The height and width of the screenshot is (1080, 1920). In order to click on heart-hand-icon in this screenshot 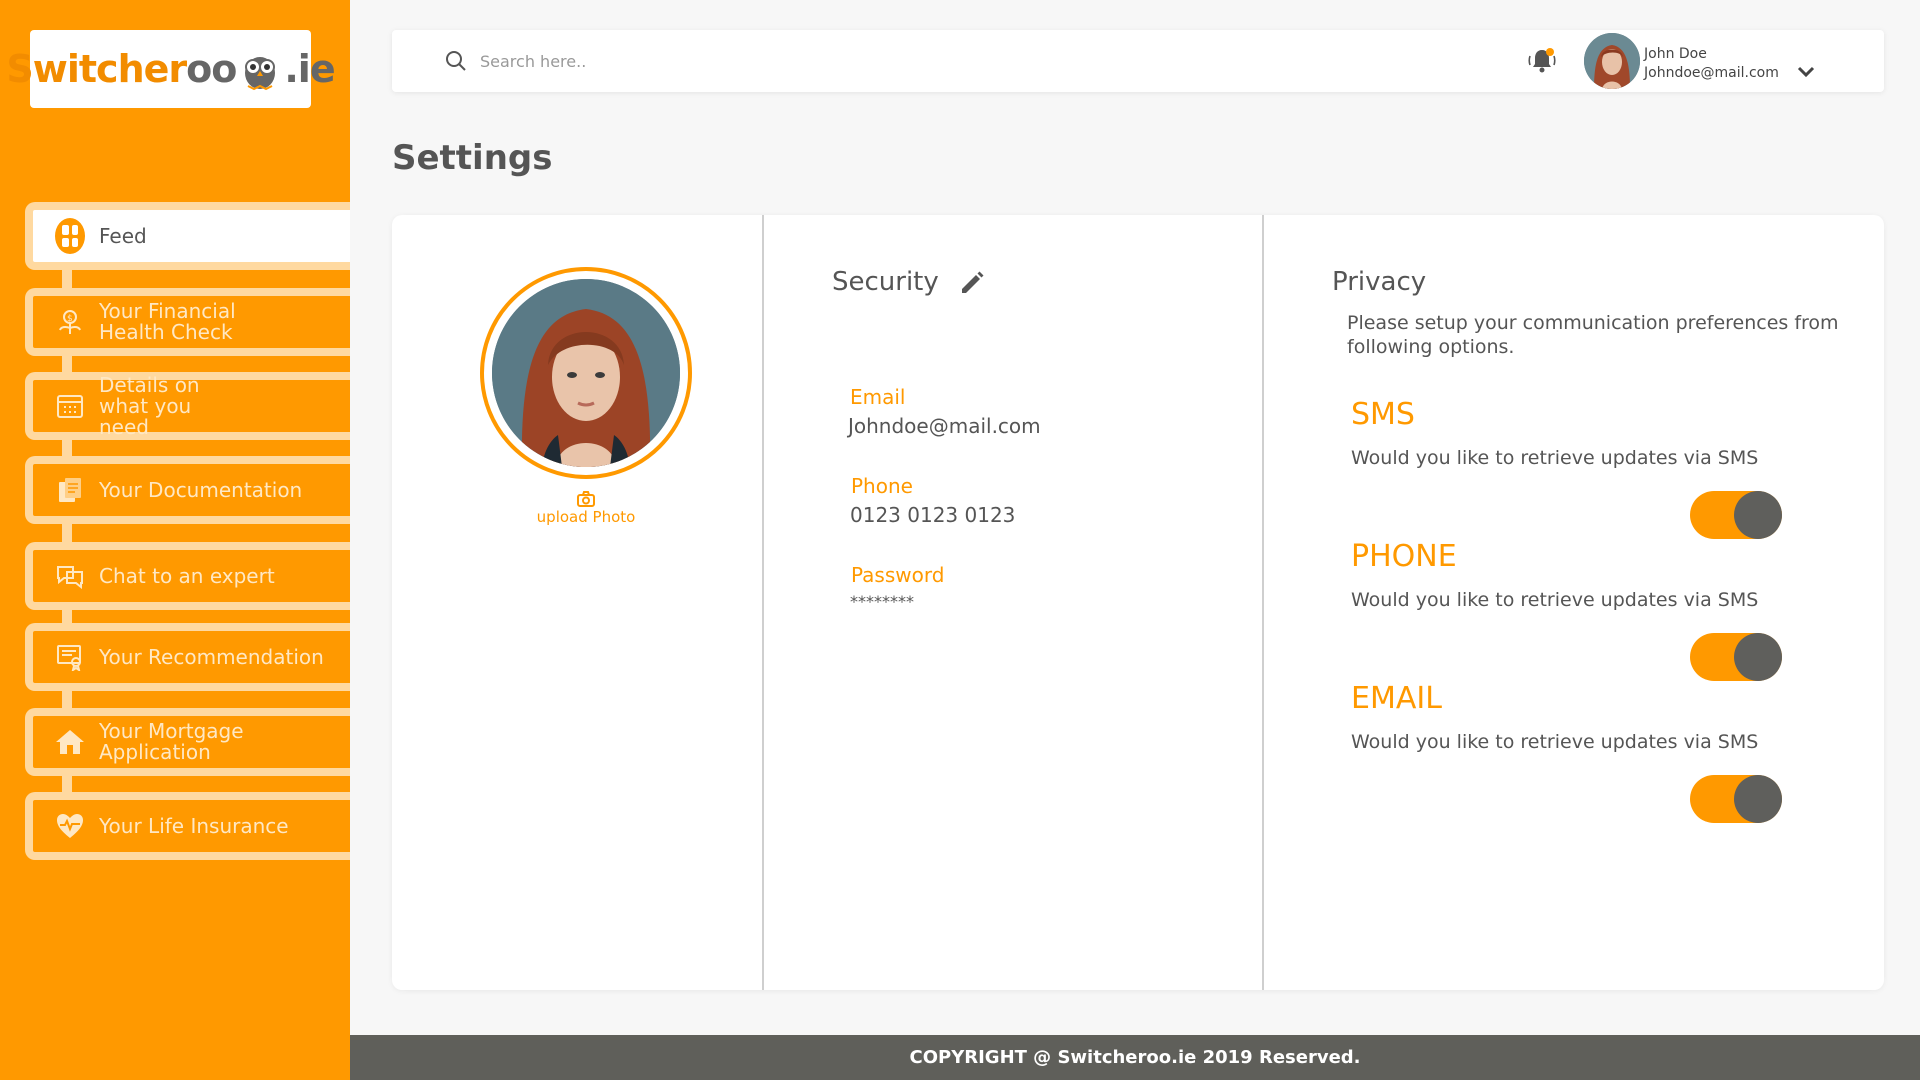, I will do `click(70, 826)`.